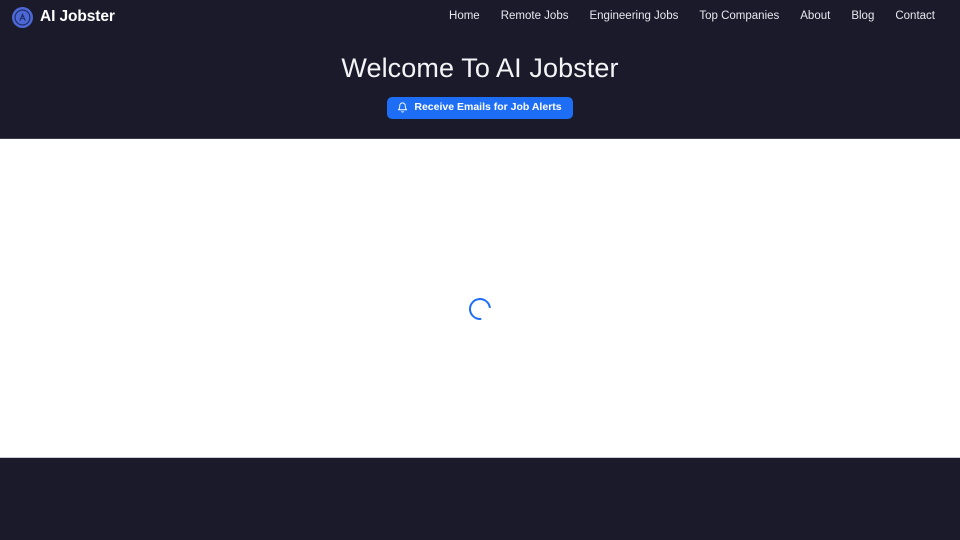  I want to click on nav-item-top-companies: Top Companies, so click(739, 17).